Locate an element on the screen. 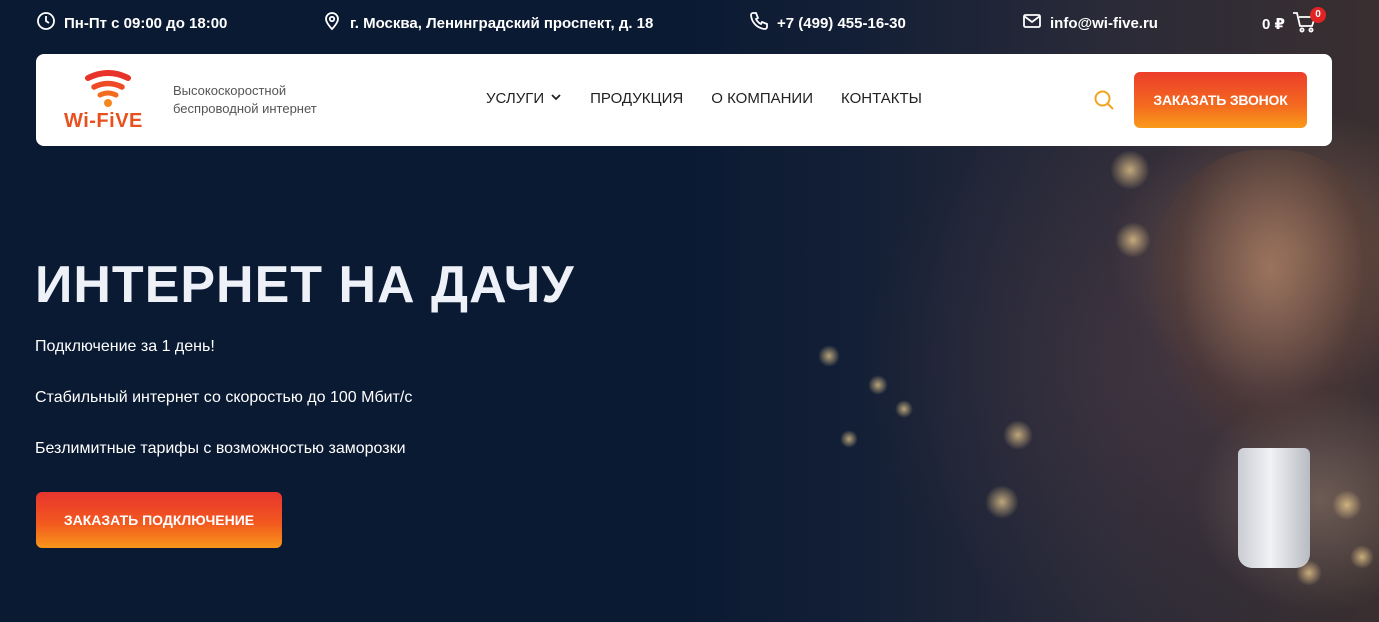  nav-item-label: УСЛУГИ is located at coordinates (515, 98).